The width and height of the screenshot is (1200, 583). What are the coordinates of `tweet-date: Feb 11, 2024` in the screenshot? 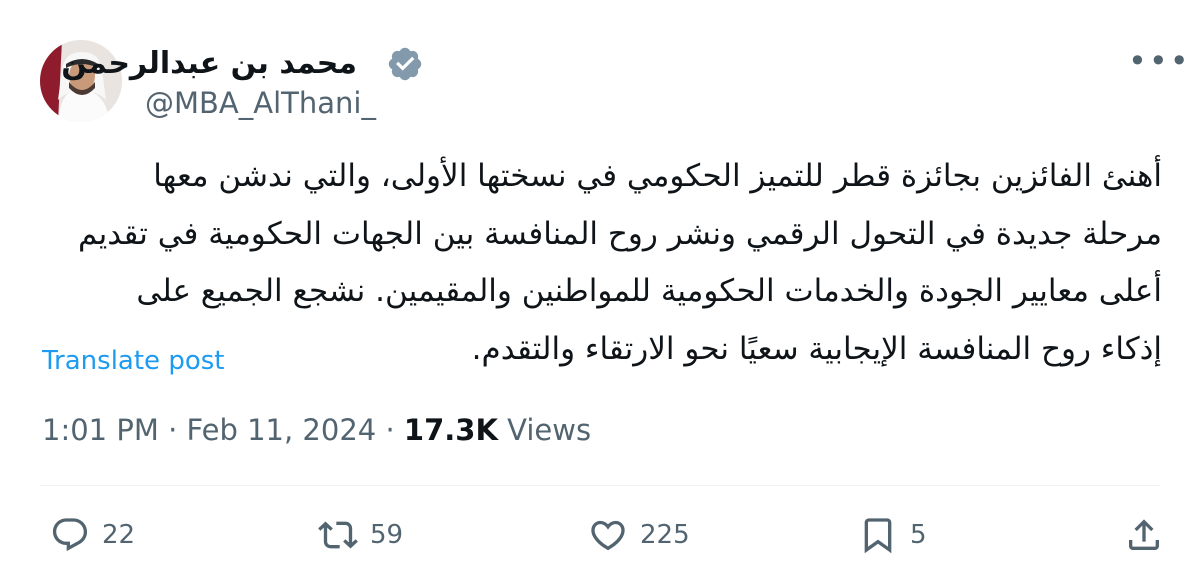 It's located at (282, 430).